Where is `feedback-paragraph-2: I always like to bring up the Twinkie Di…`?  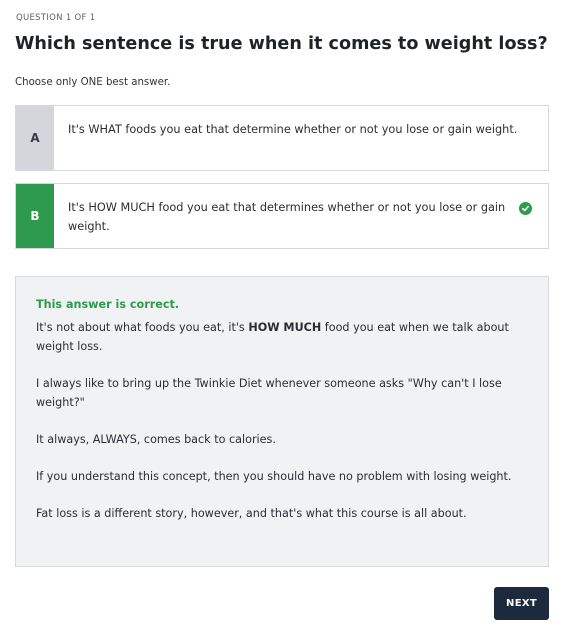 feedback-paragraph-2: I always like to bring up the Twinkie Di… is located at coordinates (269, 393).